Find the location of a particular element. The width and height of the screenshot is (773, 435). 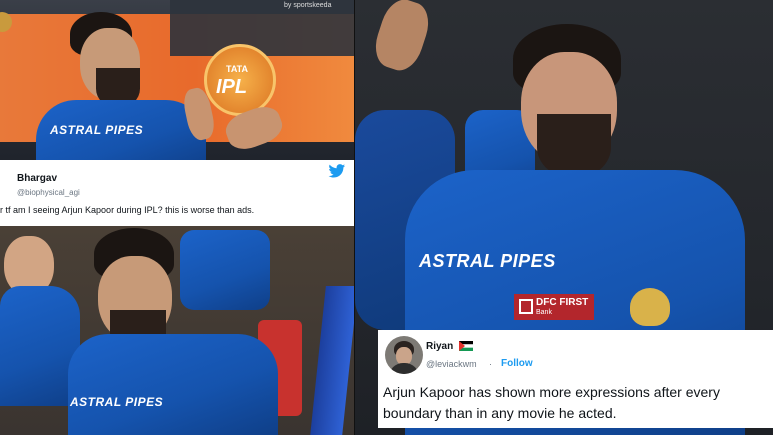

collage-divider is located at coordinates (354, 217).